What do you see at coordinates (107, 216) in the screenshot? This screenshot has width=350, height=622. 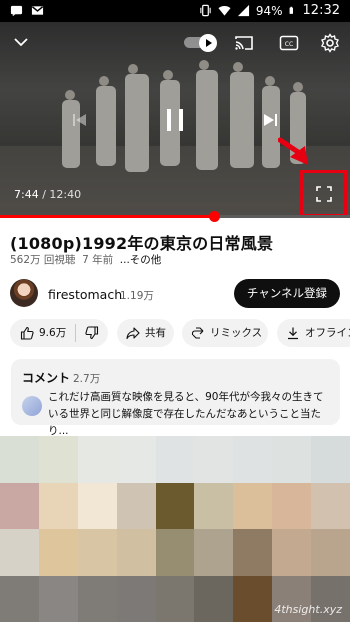 I see `seek-bar-played` at bounding box center [107, 216].